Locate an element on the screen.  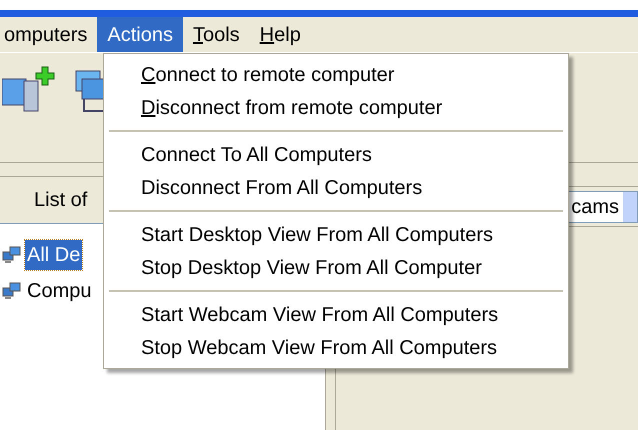
menu-item: omputers is located at coordinates (49, 34).